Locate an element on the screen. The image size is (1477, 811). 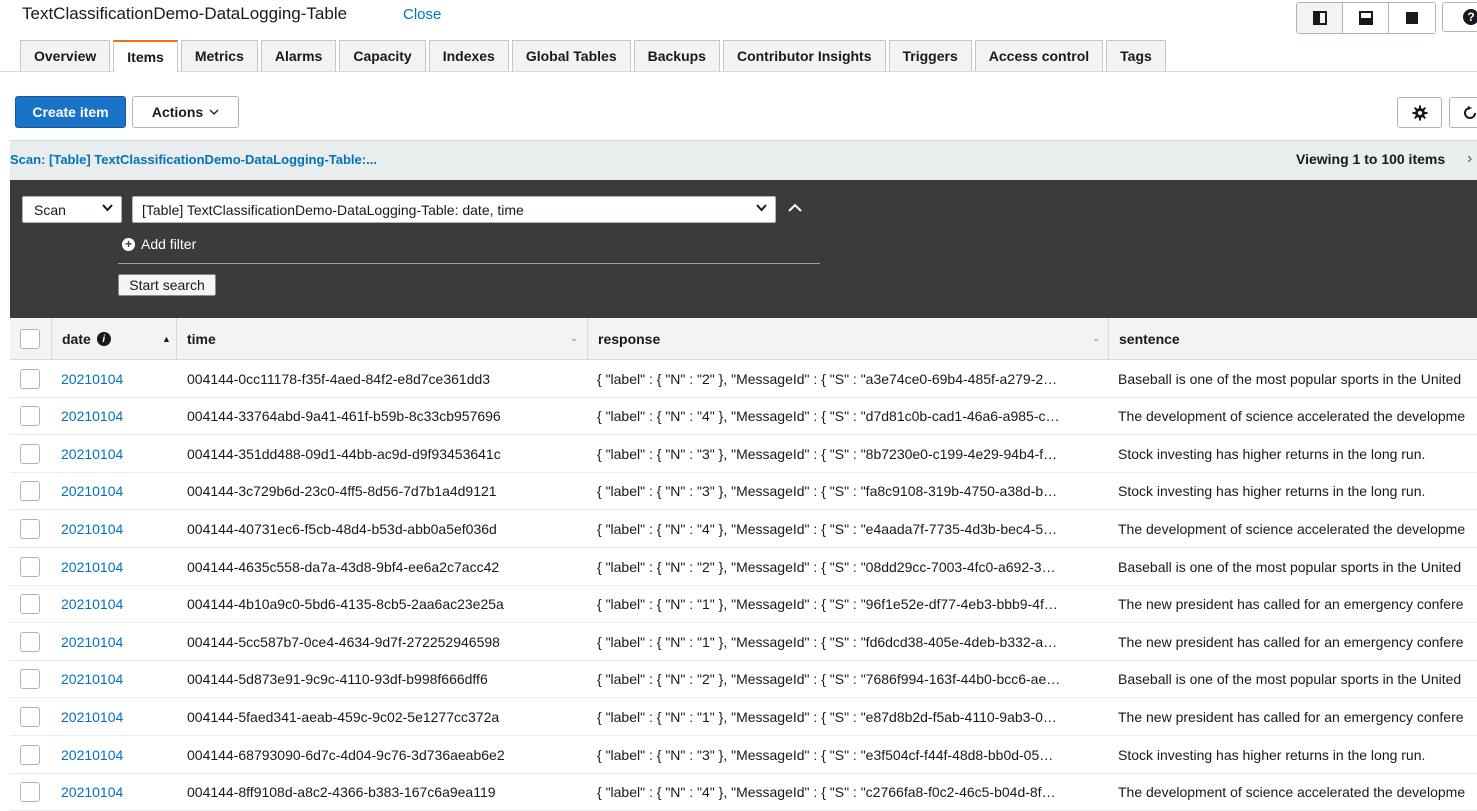
tab-alarms: Alarms is located at coordinates (298, 55).